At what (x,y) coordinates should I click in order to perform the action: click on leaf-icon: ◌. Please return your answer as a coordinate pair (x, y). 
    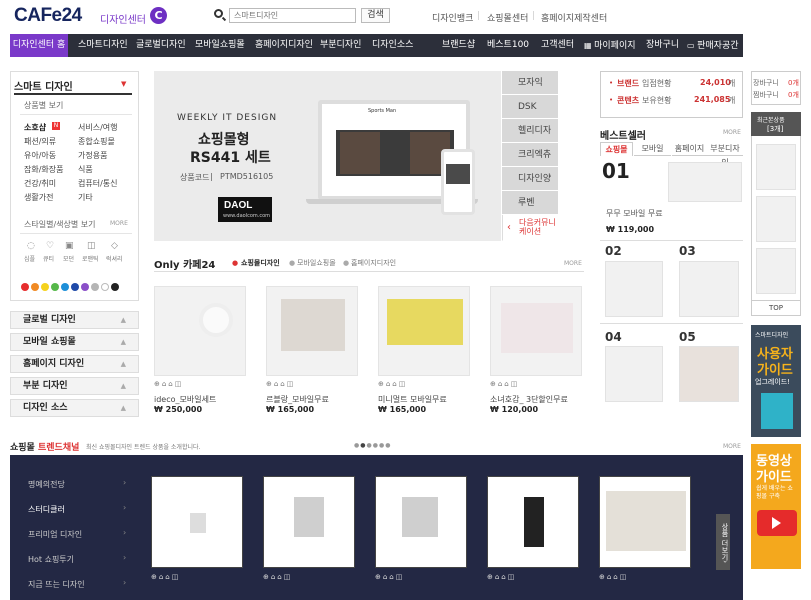
    Looking at the image, I should click on (31, 246).